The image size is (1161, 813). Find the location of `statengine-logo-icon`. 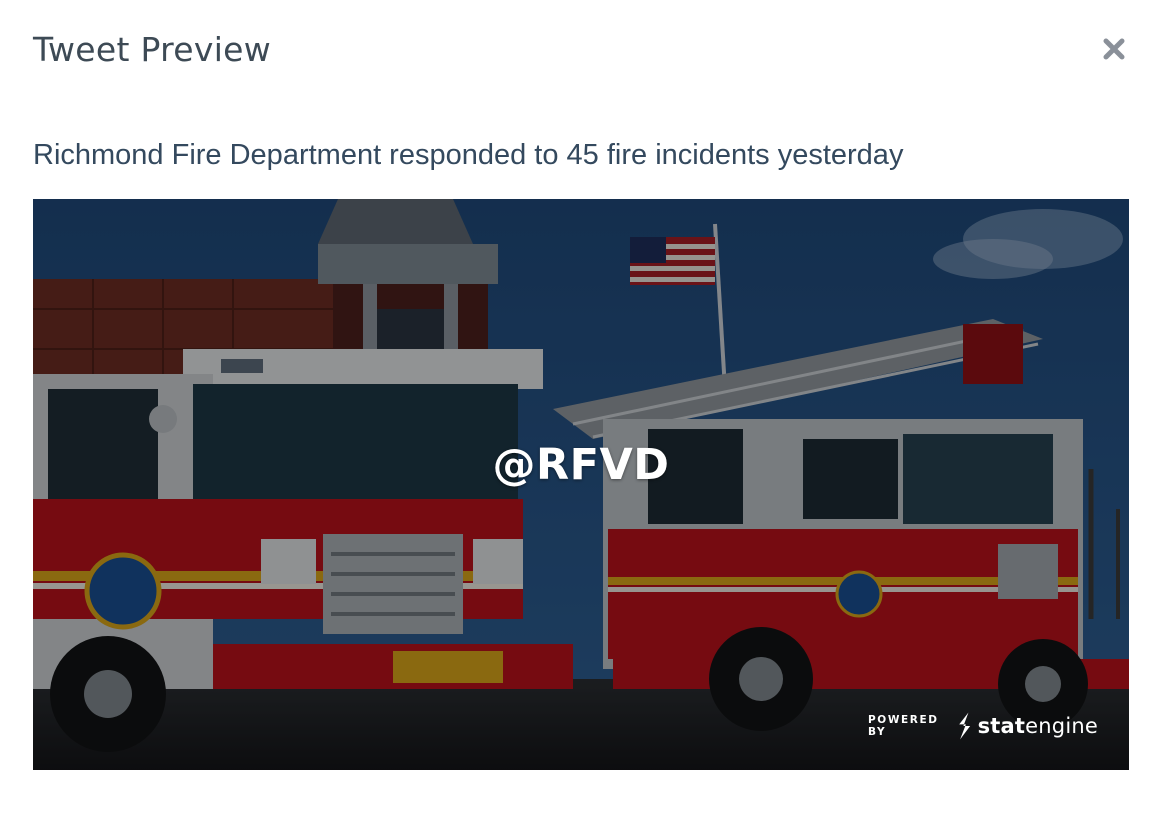

statengine-logo-icon is located at coordinates (965, 726).